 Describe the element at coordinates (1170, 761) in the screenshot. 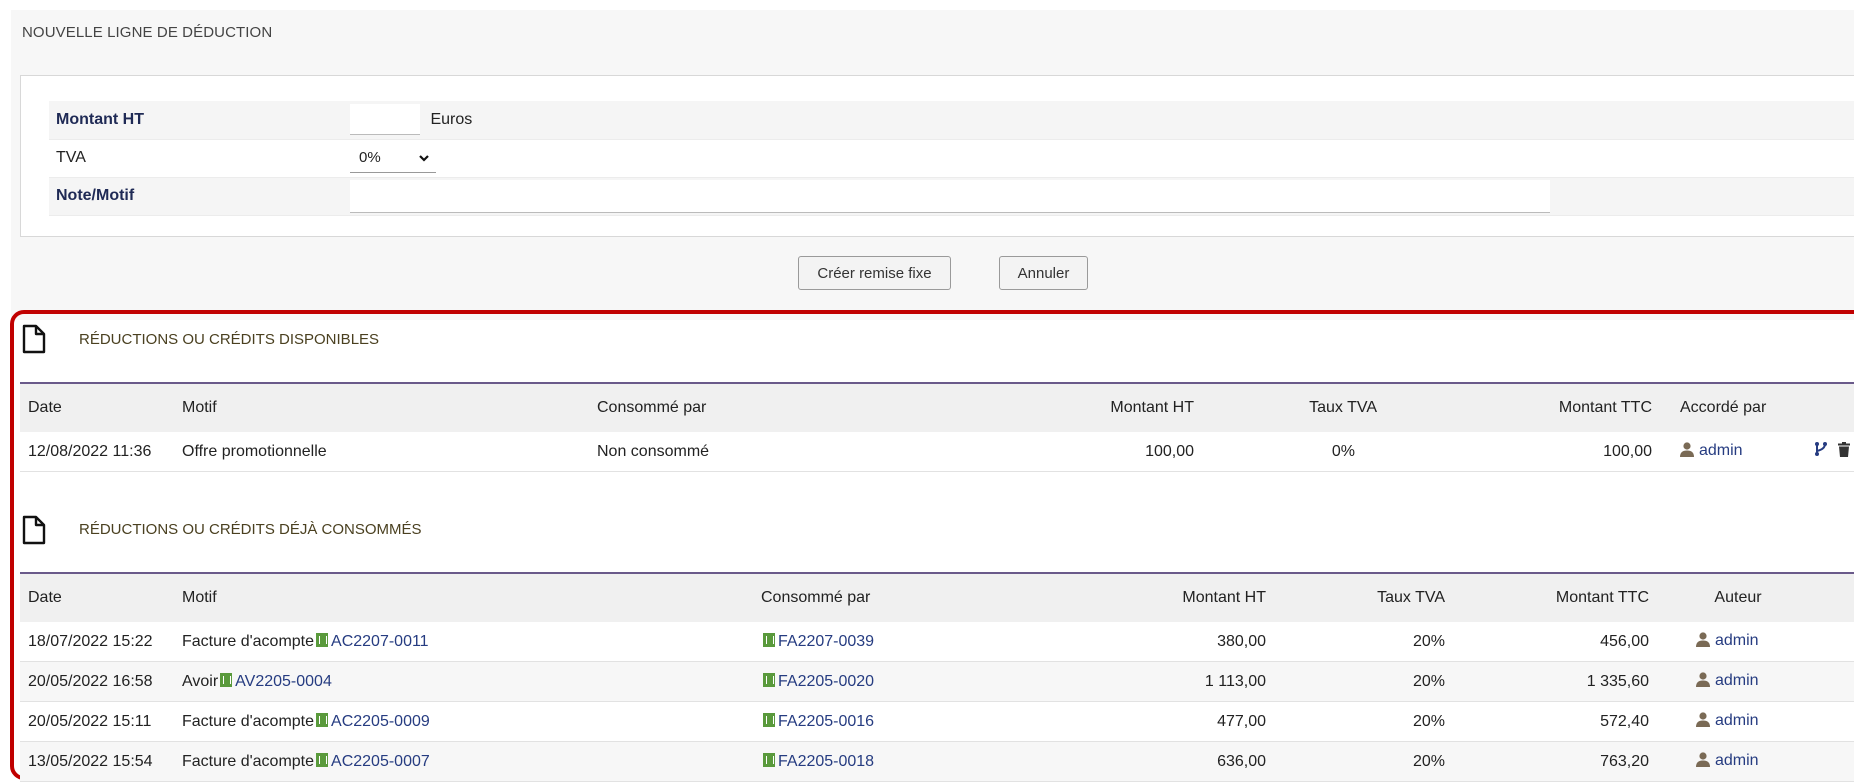

I see `row-amount-ht: 636,00` at that location.